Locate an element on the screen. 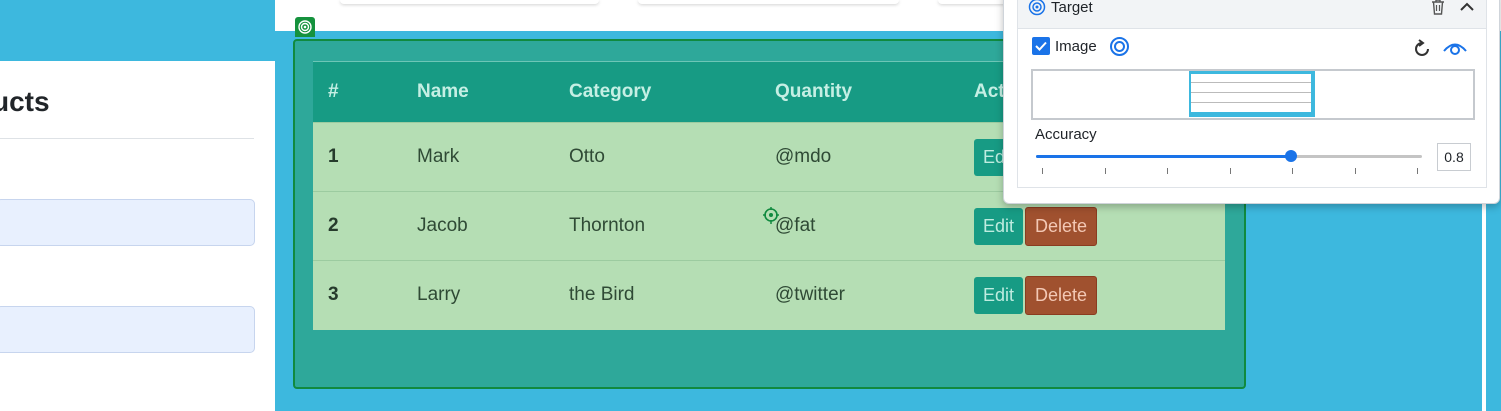 The image size is (1501, 411). product-name-input is located at coordinates (127, 222).